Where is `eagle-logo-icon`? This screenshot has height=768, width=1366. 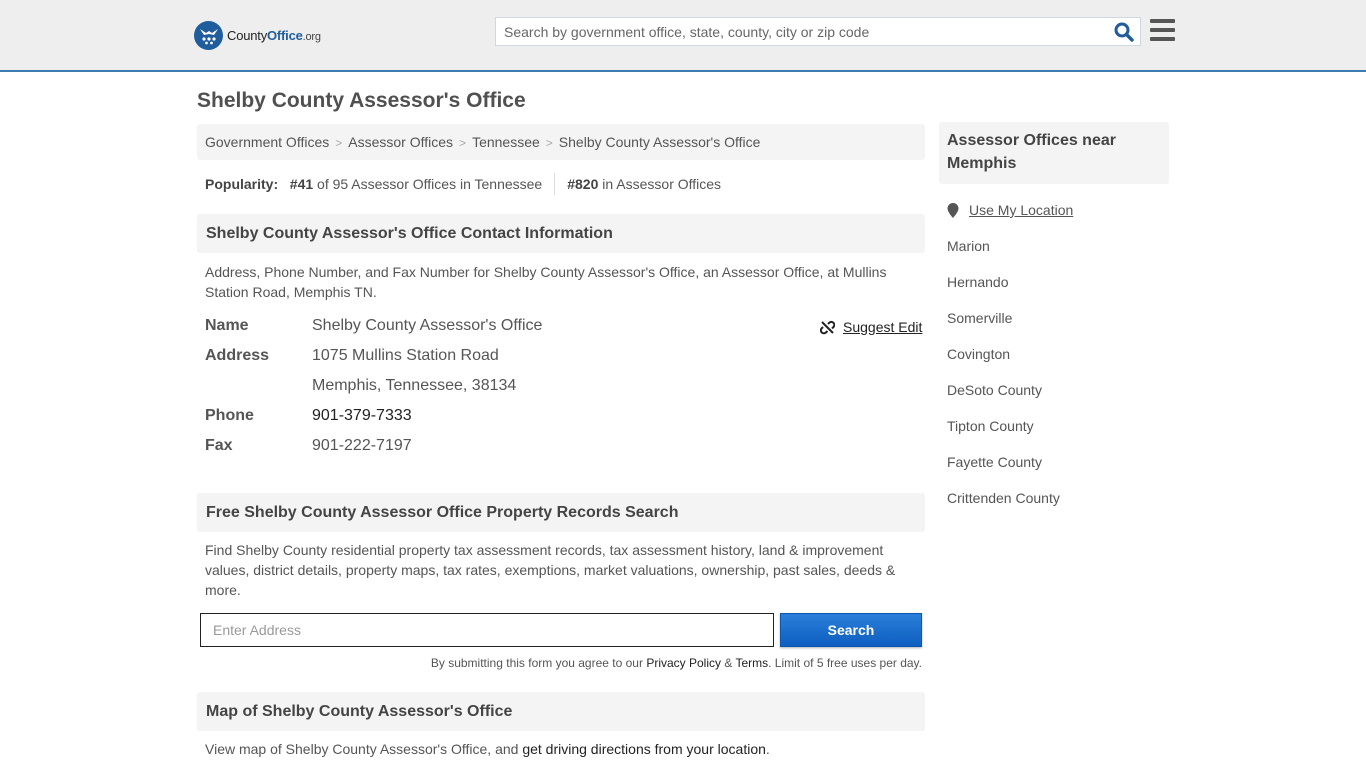
eagle-logo-icon is located at coordinates (208, 35).